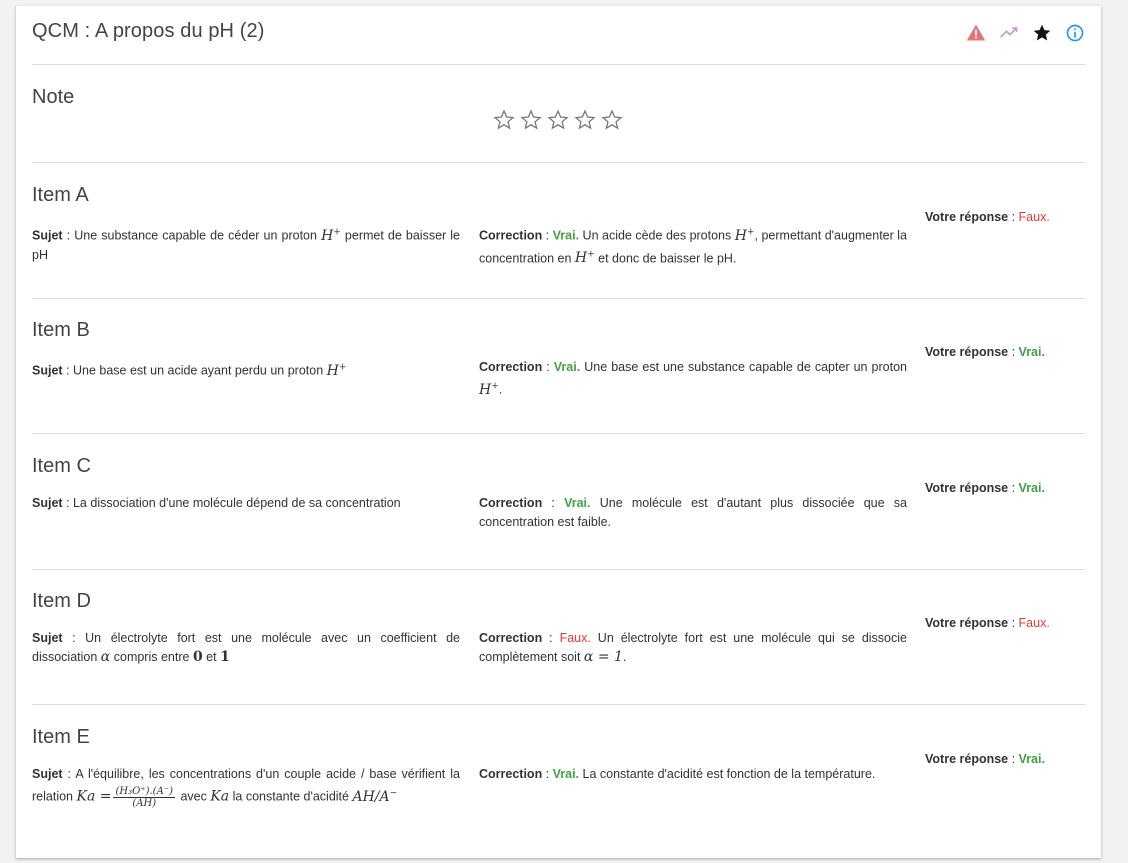 Image resolution: width=1128 pixels, height=863 pixels. Describe the element at coordinates (1074, 32) in the screenshot. I see `info-icon` at that location.